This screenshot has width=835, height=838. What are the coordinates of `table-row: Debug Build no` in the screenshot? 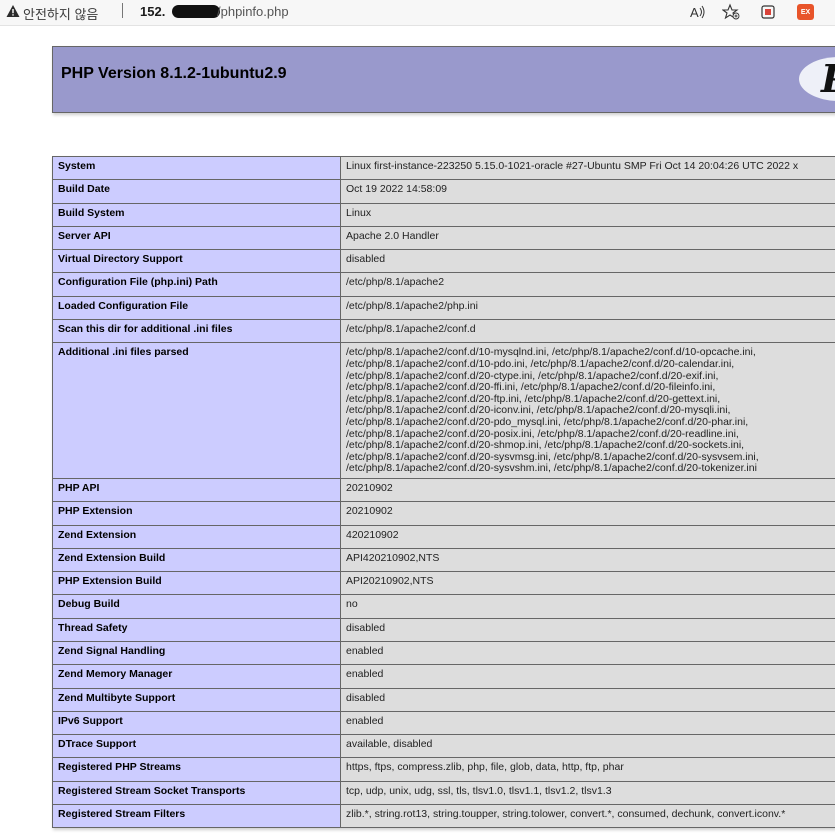 It's located at (443, 606).